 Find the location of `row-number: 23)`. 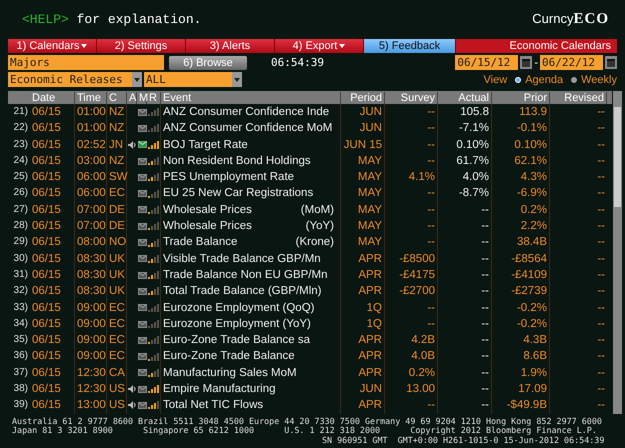

row-number: 23) is located at coordinates (19, 144).